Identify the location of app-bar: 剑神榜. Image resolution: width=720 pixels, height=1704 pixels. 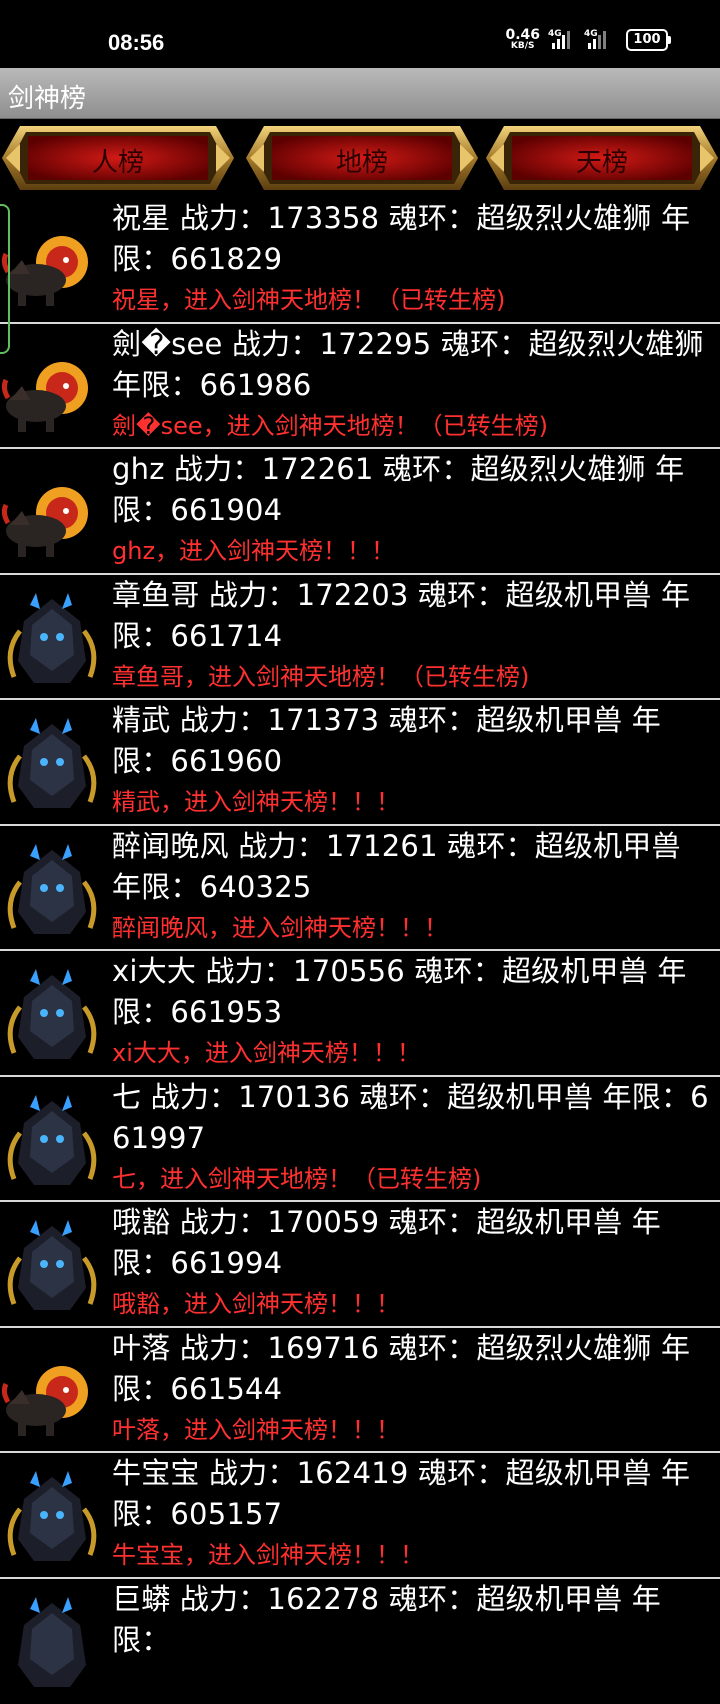
(360, 93).